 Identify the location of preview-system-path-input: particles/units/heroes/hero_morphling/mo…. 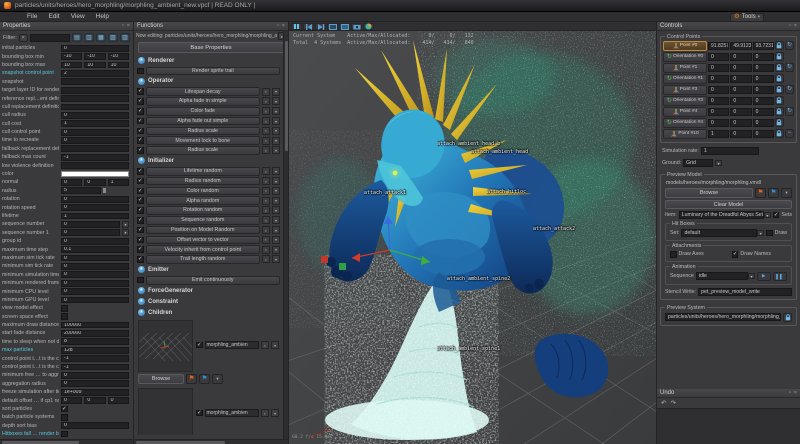
(723, 317).